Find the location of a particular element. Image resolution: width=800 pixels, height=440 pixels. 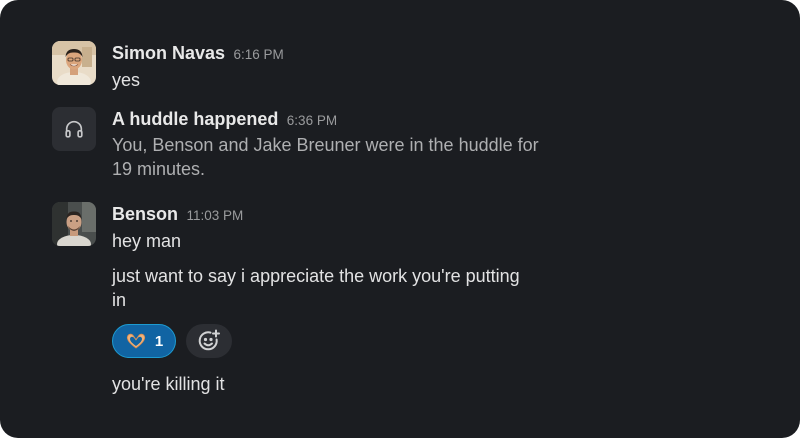

headphones-icon is located at coordinates (74, 129).